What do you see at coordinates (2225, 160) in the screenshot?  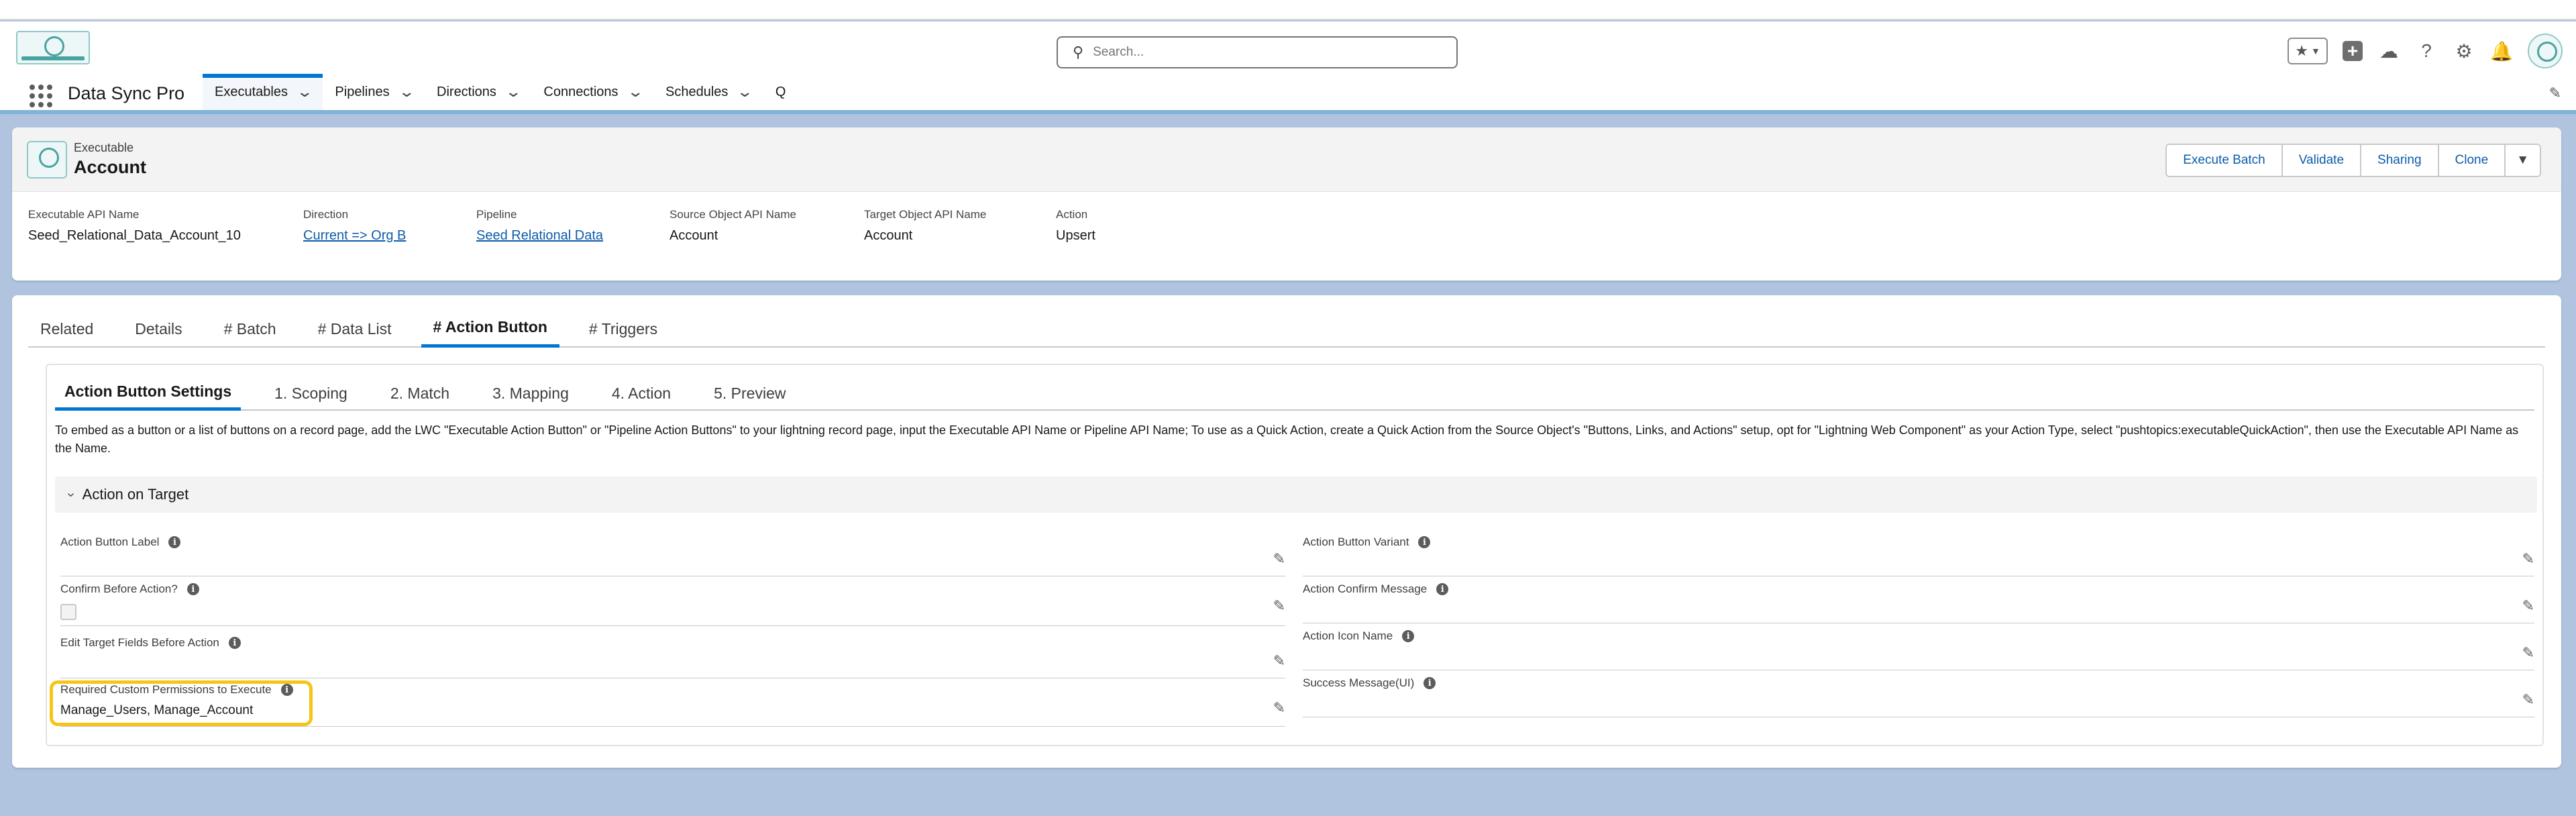 I see `execute-batch-button: Execute Batch` at bounding box center [2225, 160].